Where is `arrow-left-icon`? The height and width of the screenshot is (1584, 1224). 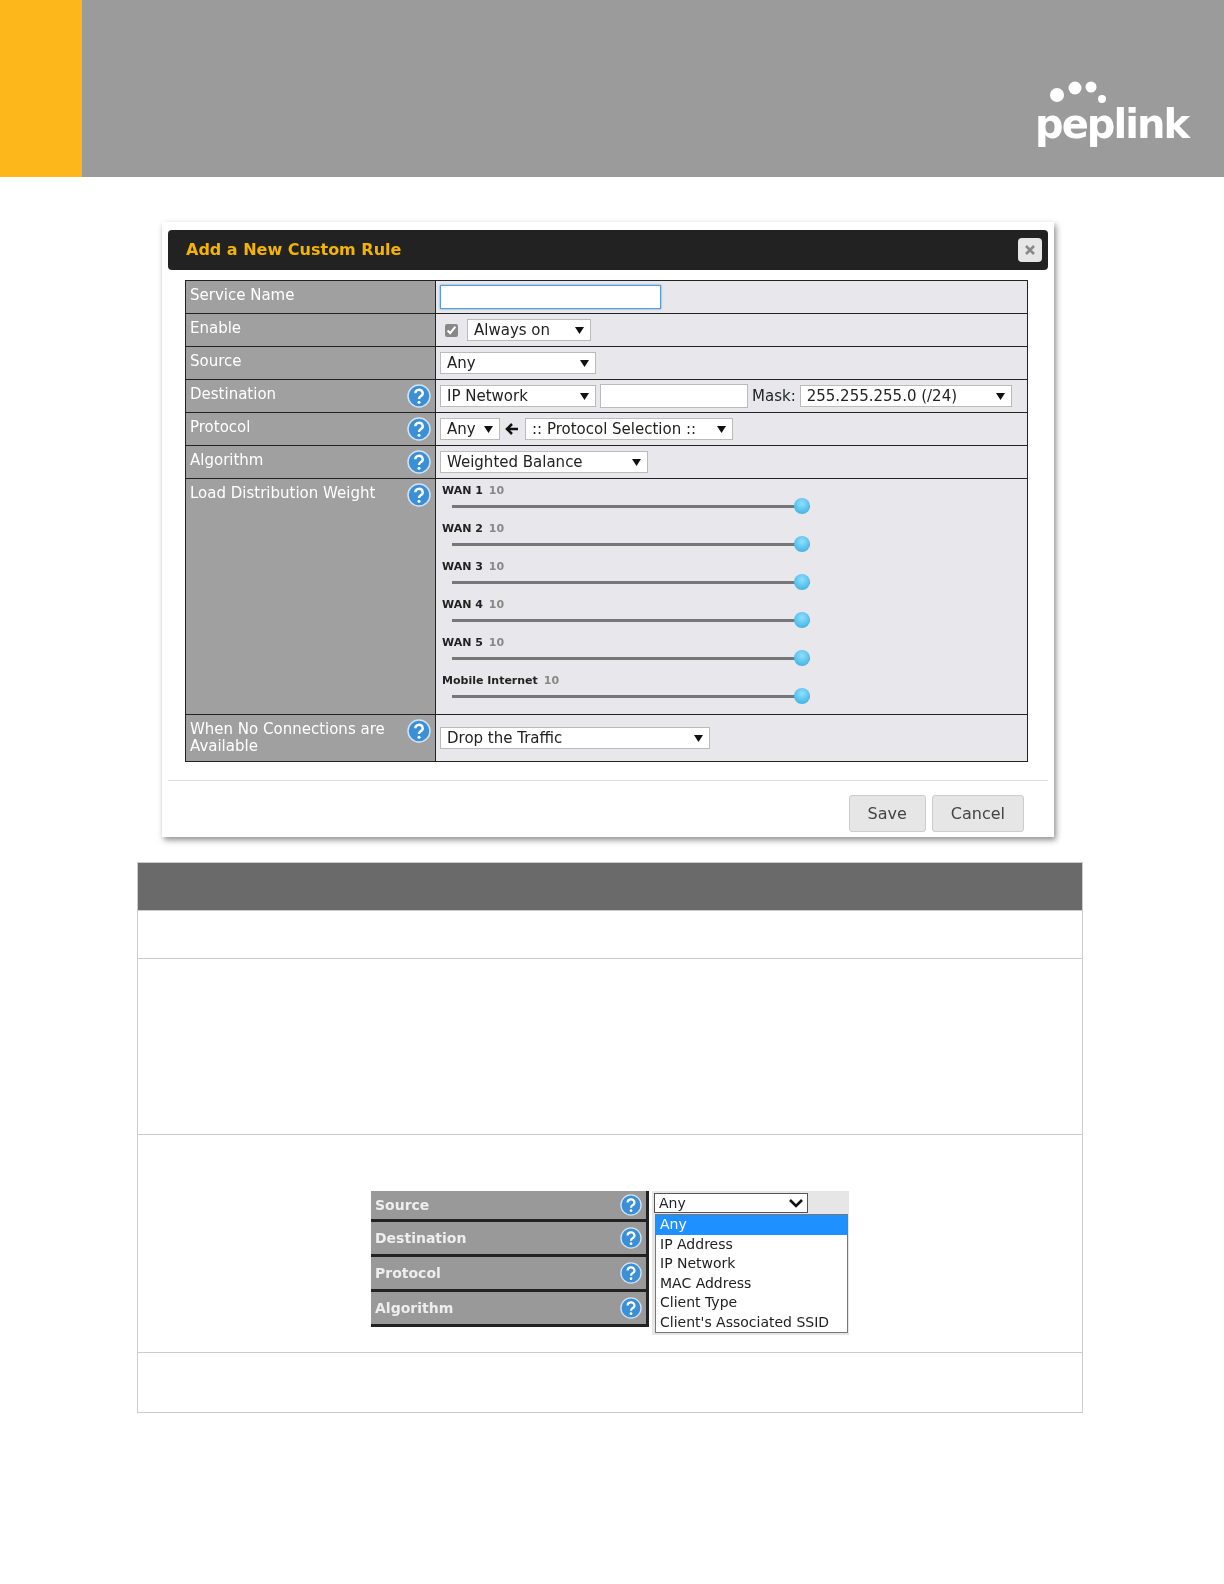
arrow-left-icon is located at coordinates (512, 429).